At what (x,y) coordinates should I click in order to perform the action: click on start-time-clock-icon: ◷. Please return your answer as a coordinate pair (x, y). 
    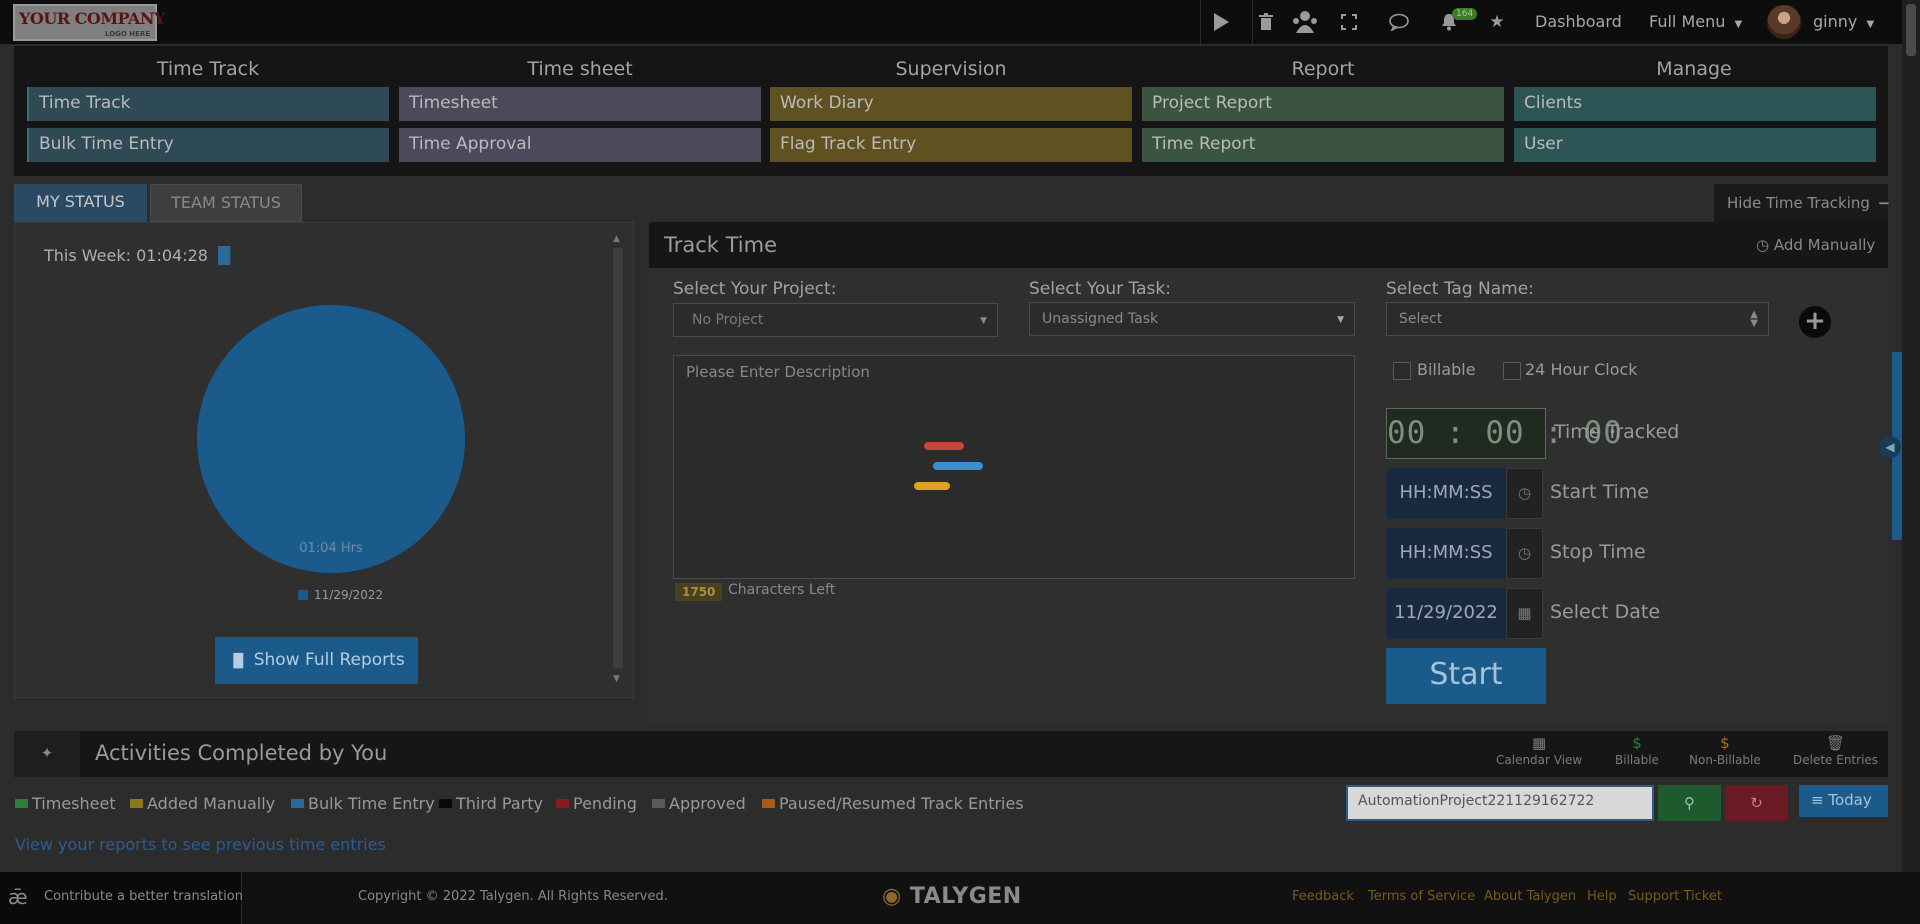
    Looking at the image, I should click on (1524, 493).